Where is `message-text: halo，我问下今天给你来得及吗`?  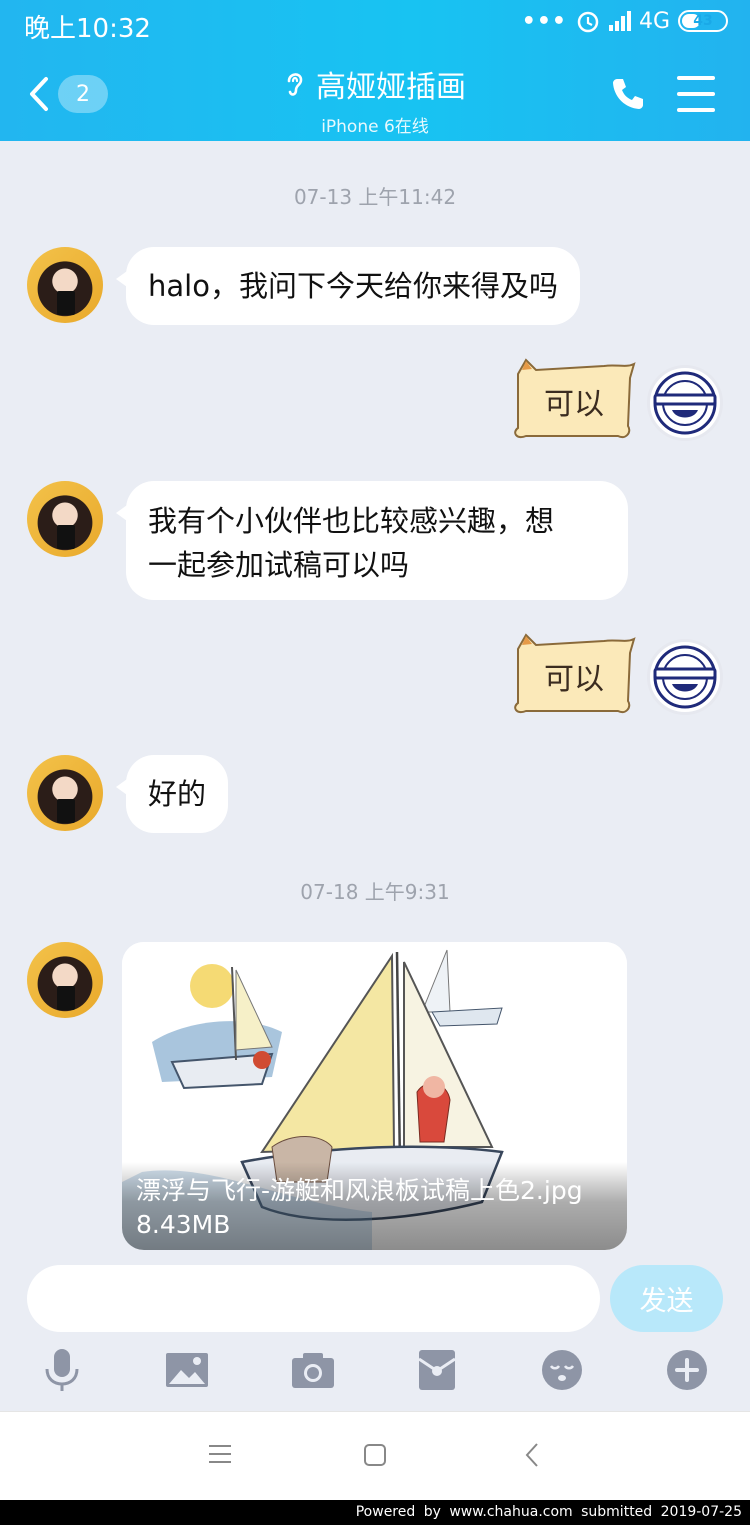
message-text: halo，我问下今天给你来得及吗 is located at coordinates (353, 286).